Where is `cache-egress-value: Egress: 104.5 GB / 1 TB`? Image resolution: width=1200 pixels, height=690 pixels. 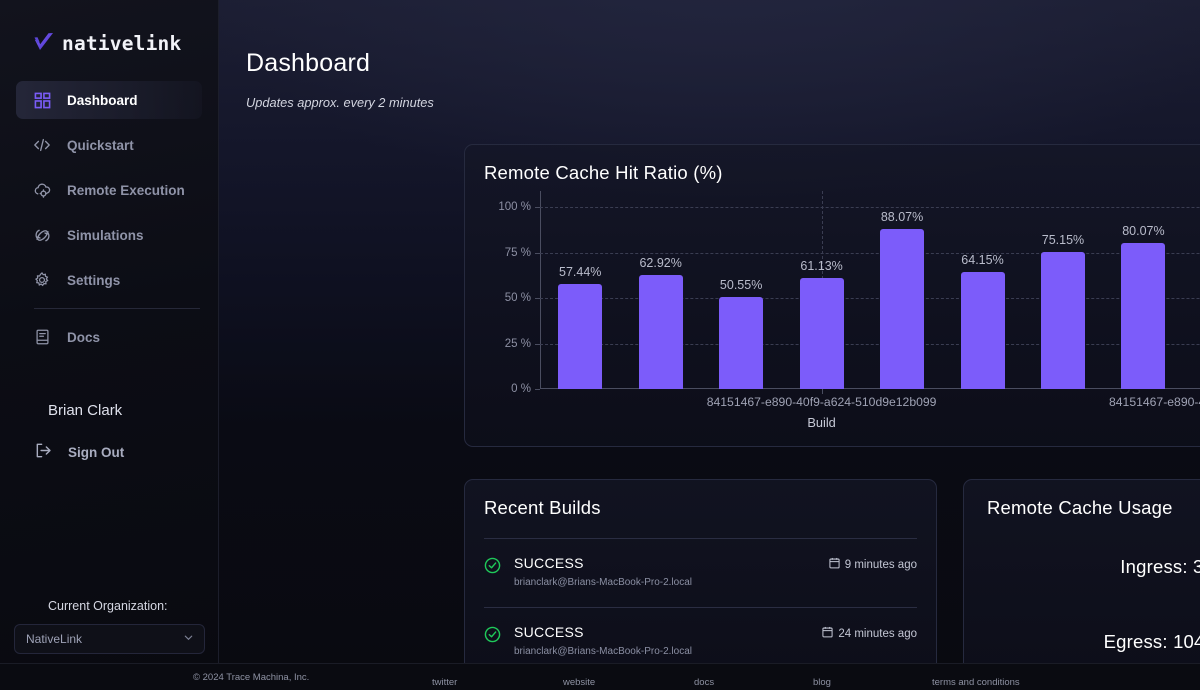 cache-egress-value: Egress: 104.5 GB / 1 TB is located at coordinates (1151, 641).